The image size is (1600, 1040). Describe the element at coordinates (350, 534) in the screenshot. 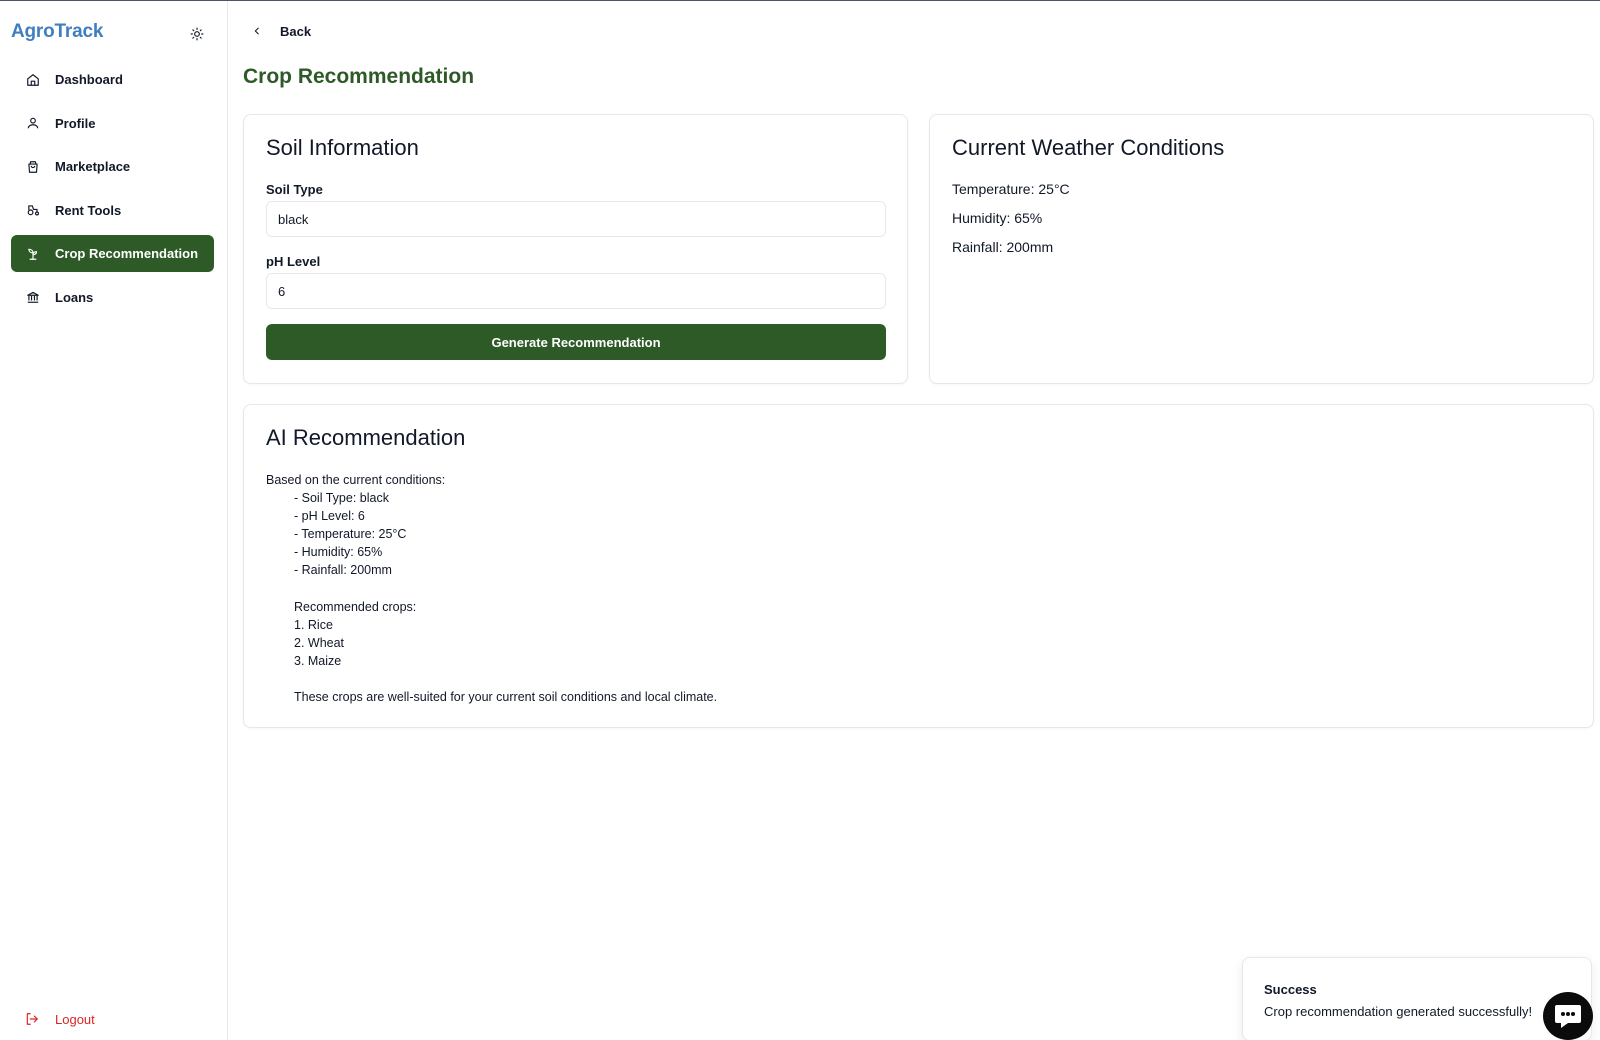

I see `condition-item: - Temperature: 25°C` at that location.